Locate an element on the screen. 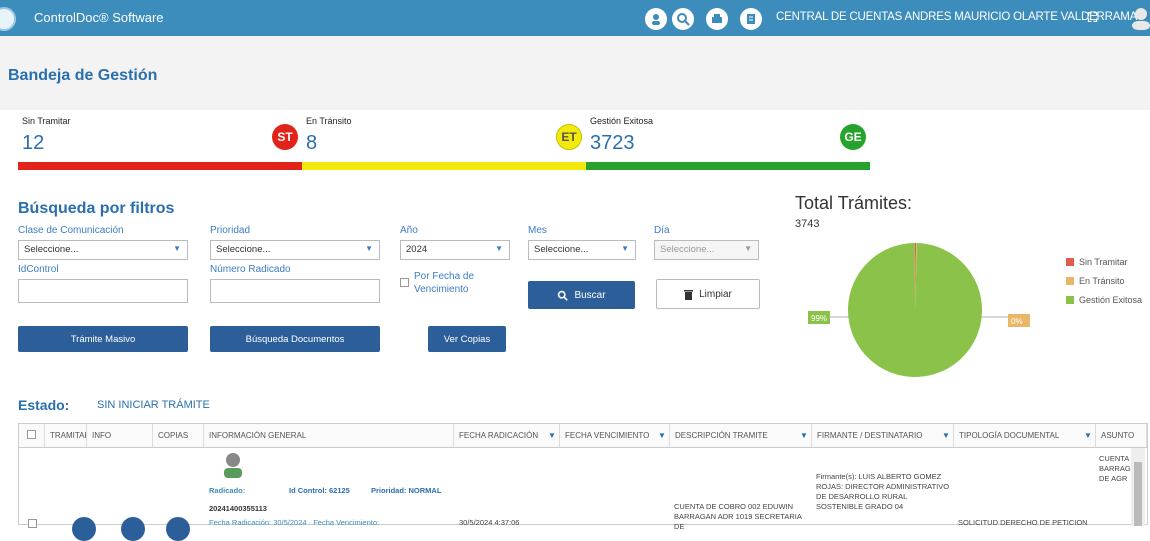 The width and height of the screenshot is (1150, 541). prioridad-label: Prioridad is located at coordinates (230, 230).